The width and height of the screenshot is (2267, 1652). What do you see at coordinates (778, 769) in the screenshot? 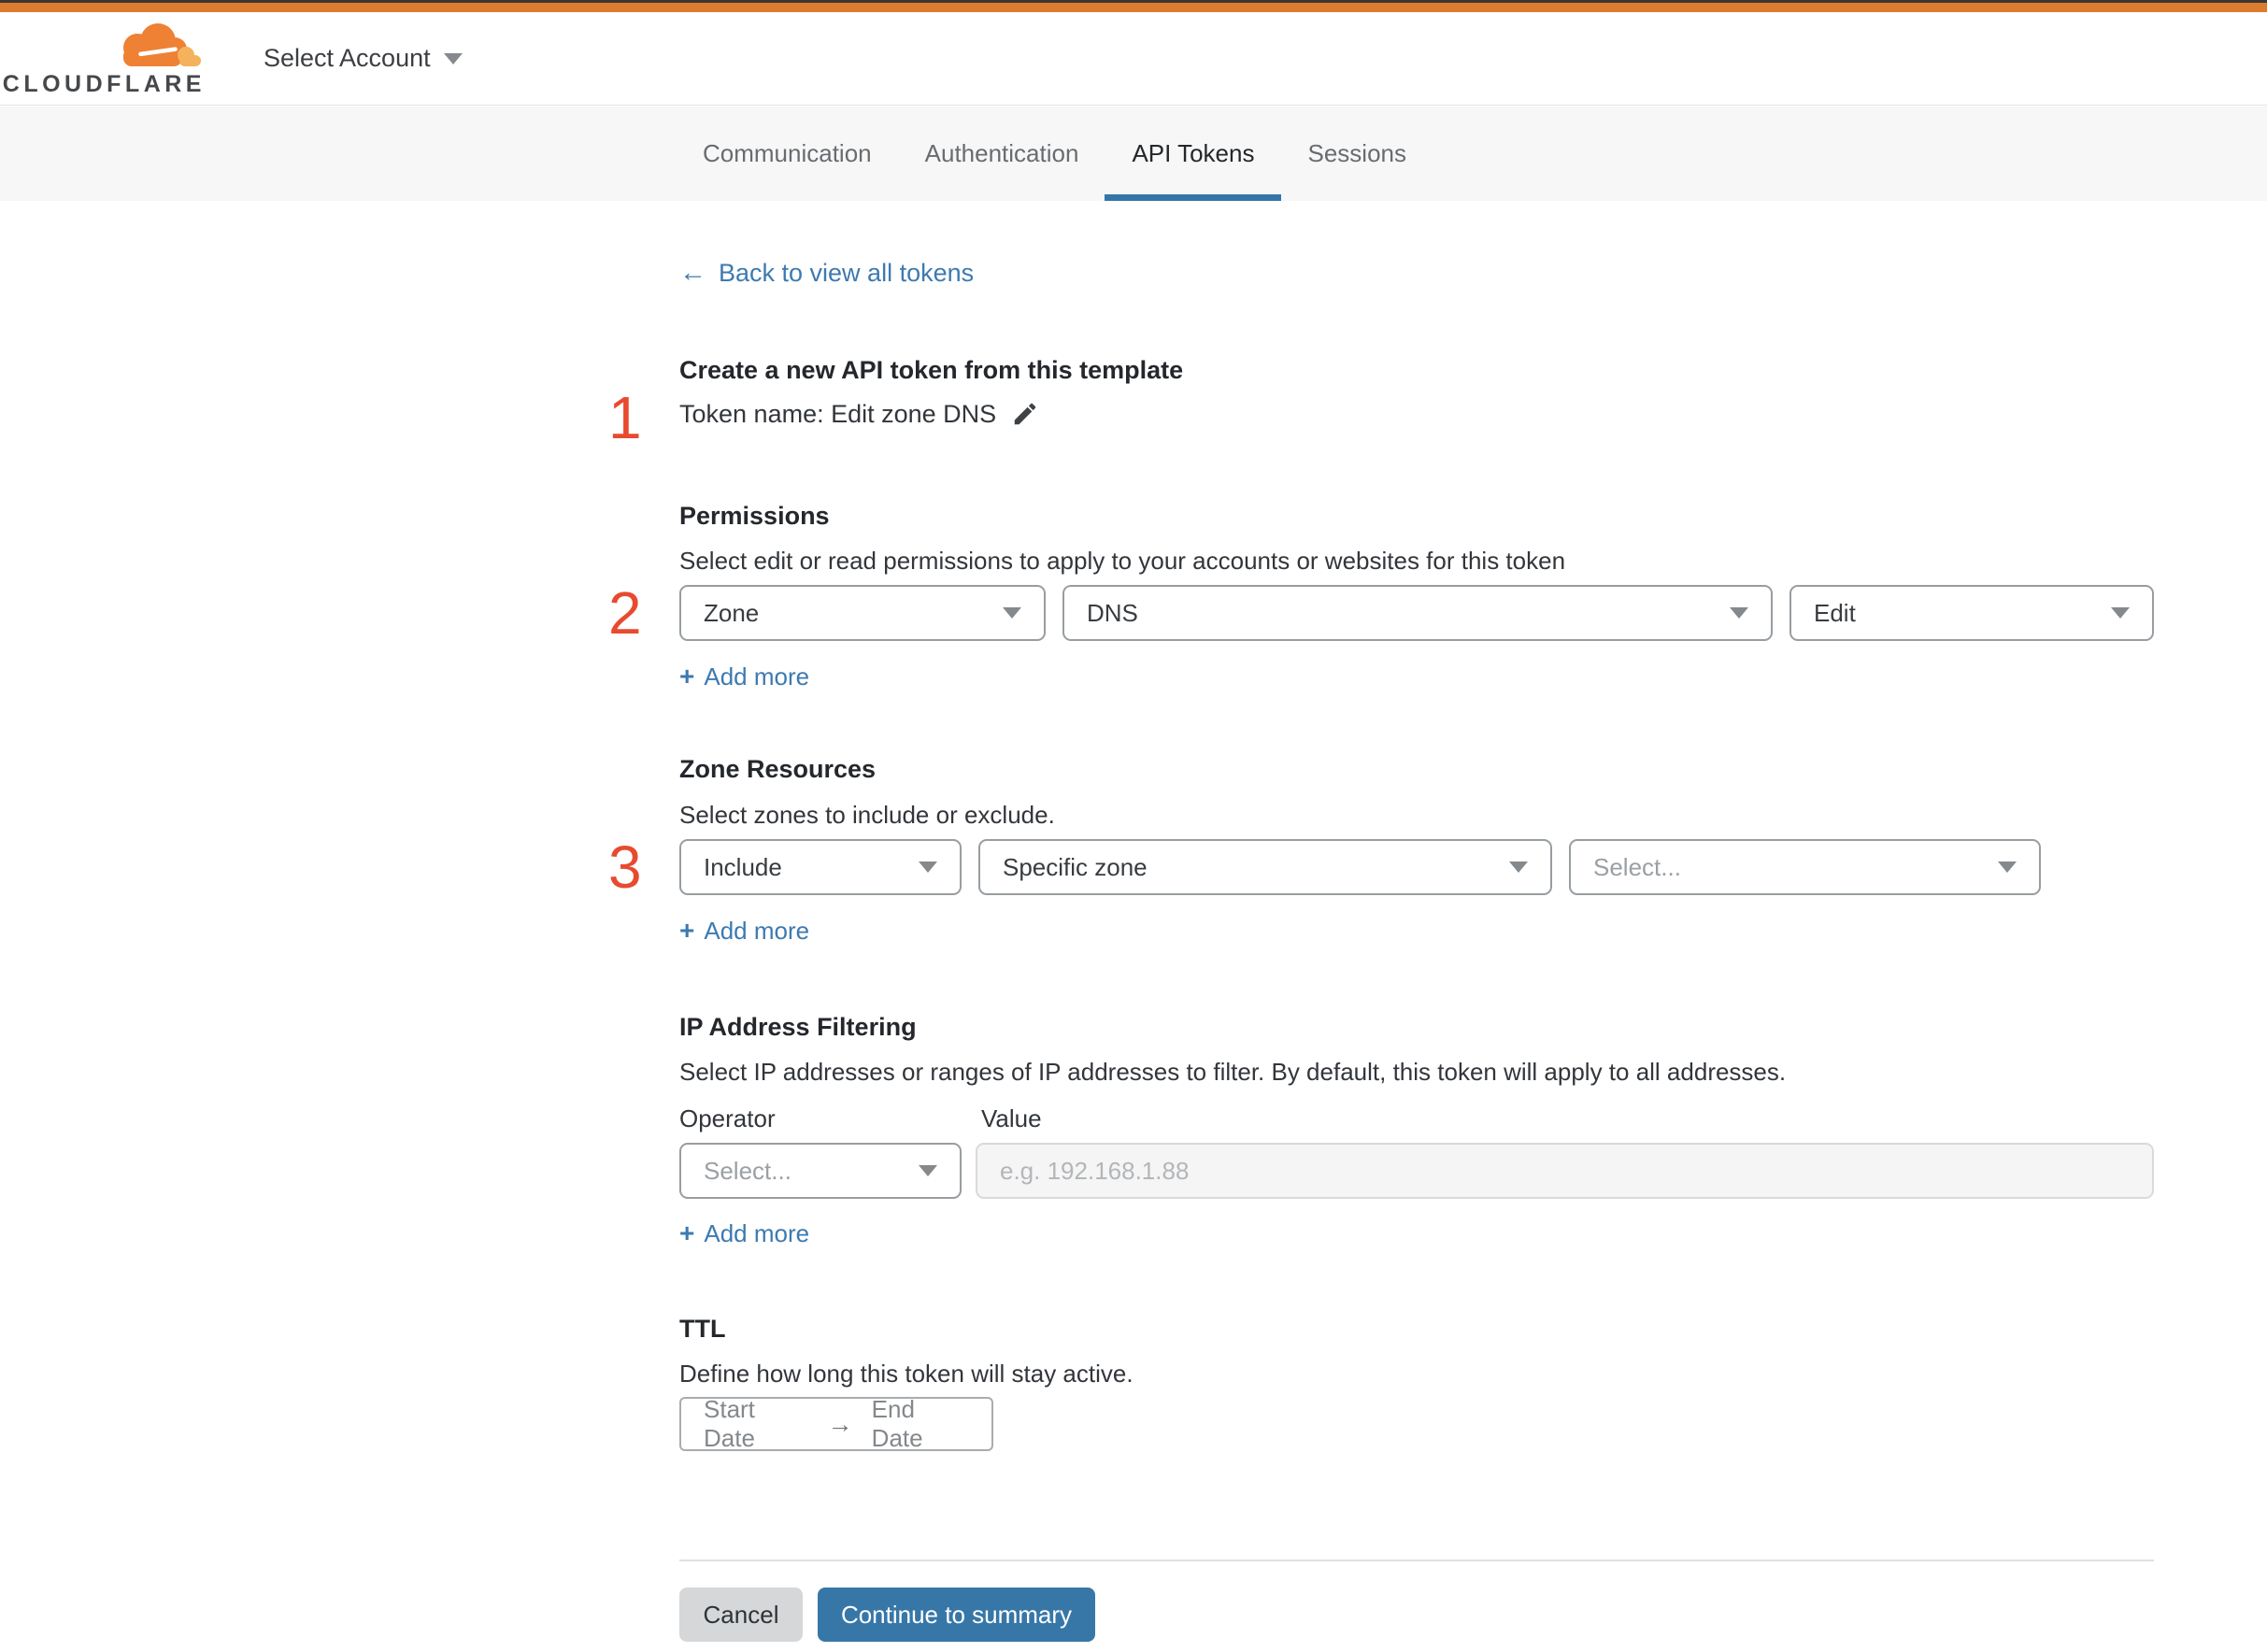
I see `zone-resources-heading: Zone Resources` at bounding box center [778, 769].